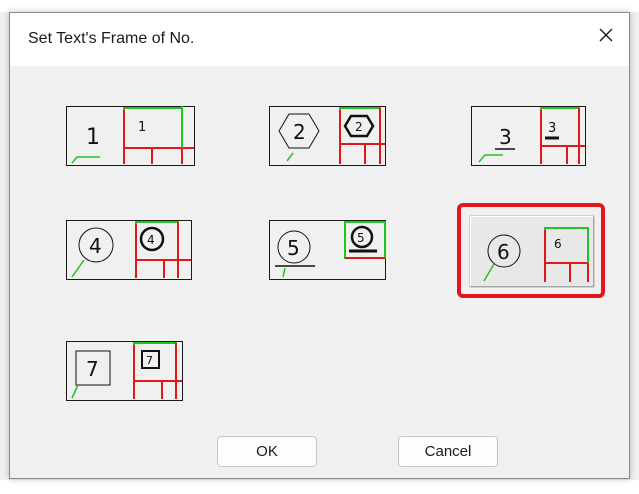 Image resolution: width=639 pixels, height=494 pixels. I want to click on close-button, so click(606, 35).